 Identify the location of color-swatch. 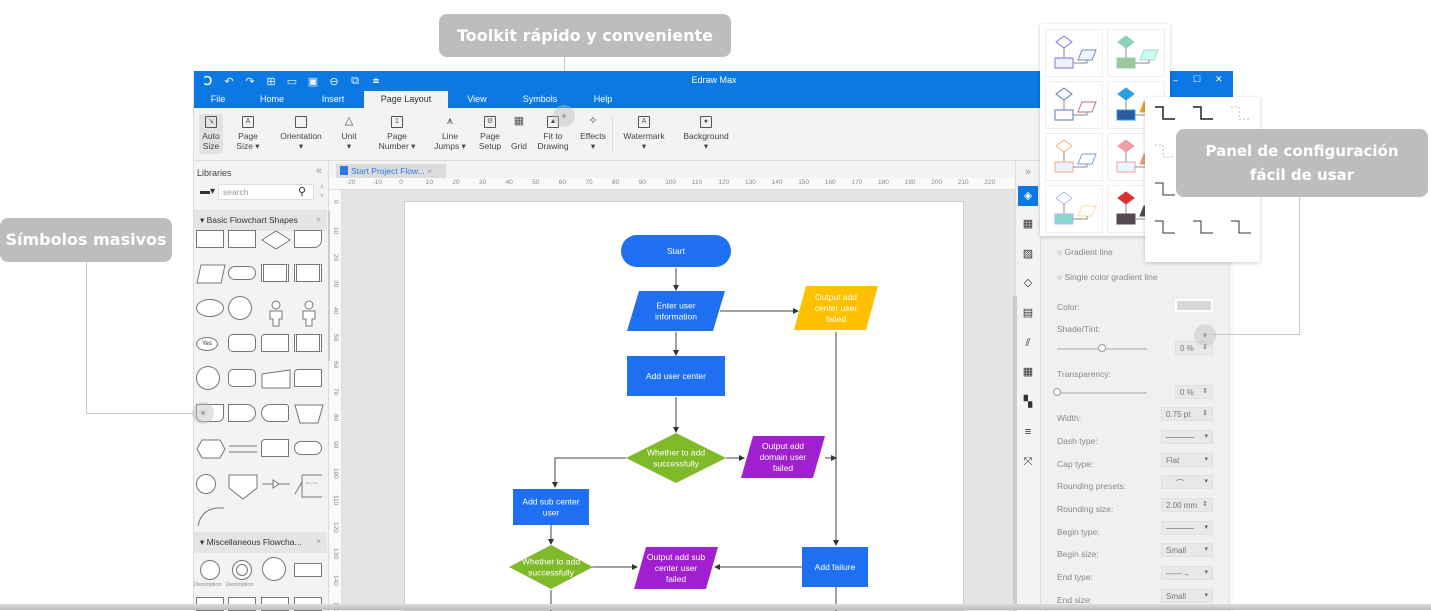
(1194, 305).